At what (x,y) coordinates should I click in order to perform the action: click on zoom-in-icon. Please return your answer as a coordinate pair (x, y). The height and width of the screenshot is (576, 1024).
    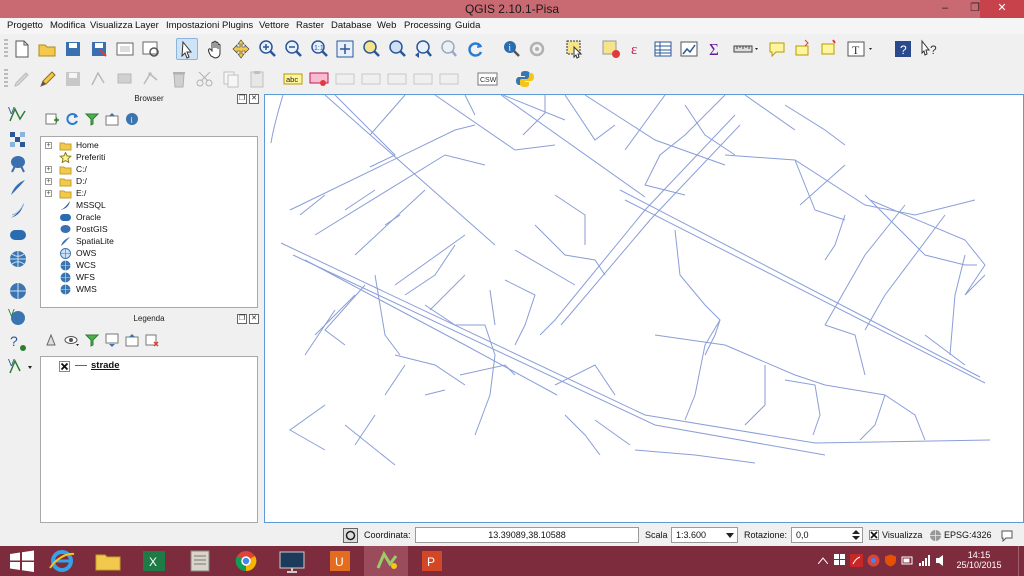
    Looking at the image, I should click on (267, 49).